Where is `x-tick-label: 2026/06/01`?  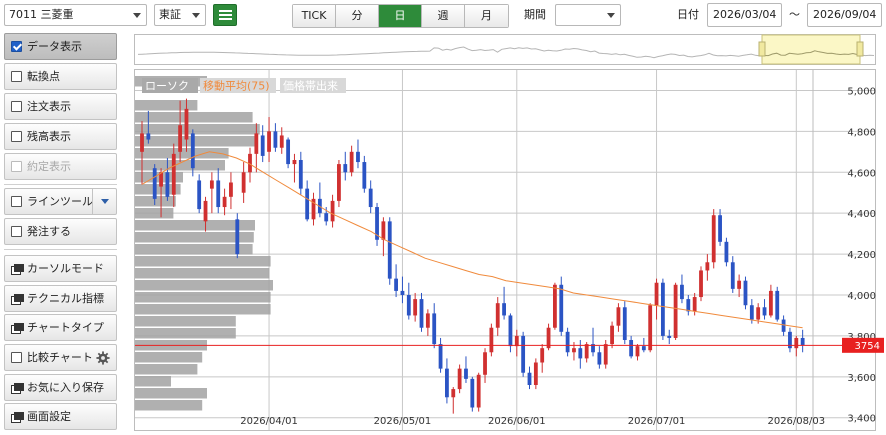
x-tick-label: 2026/06/01 is located at coordinates (517, 421).